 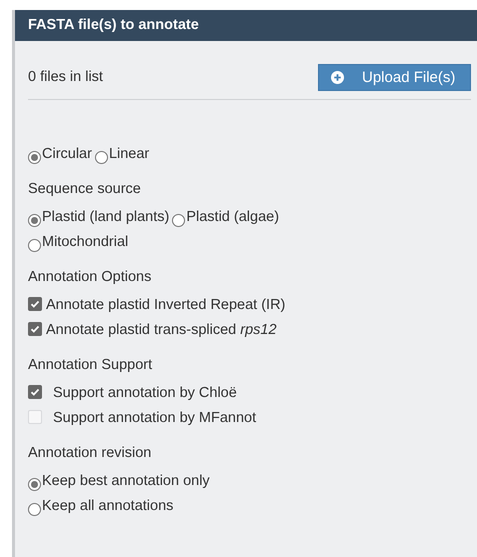 What do you see at coordinates (145, 393) in the screenshot?
I see `option-label: Support annotation by Chloë` at bounding box center [145, 393].